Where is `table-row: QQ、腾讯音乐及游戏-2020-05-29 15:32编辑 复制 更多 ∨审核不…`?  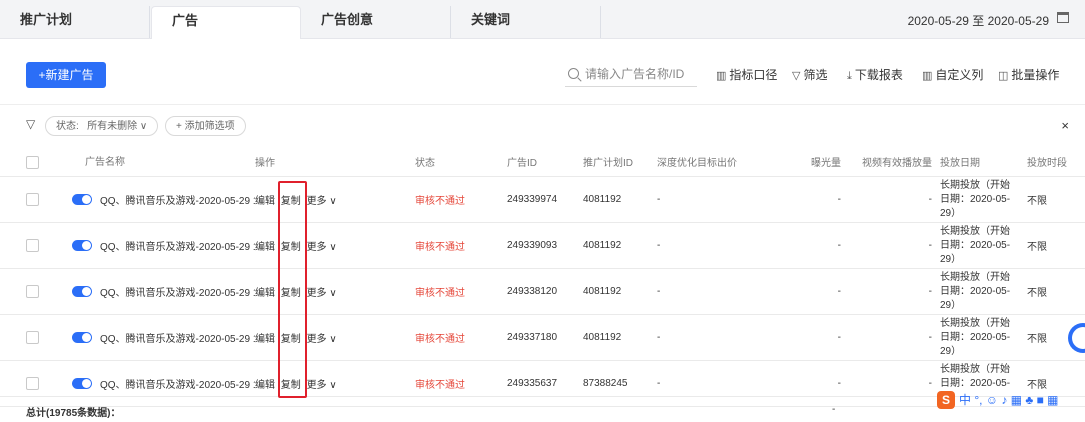 table-row: QQ、腾讯音乐及游戏-2020-05-29 15:32编辑 复制 更多 ∨审核不… is located at coordinates (542, 291).